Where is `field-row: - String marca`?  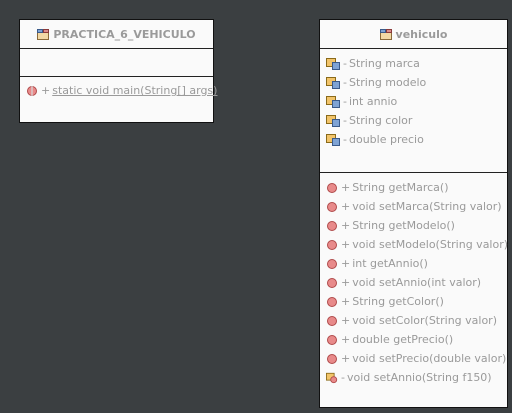
field-row: - String marca is located at coordinates (413, 63).